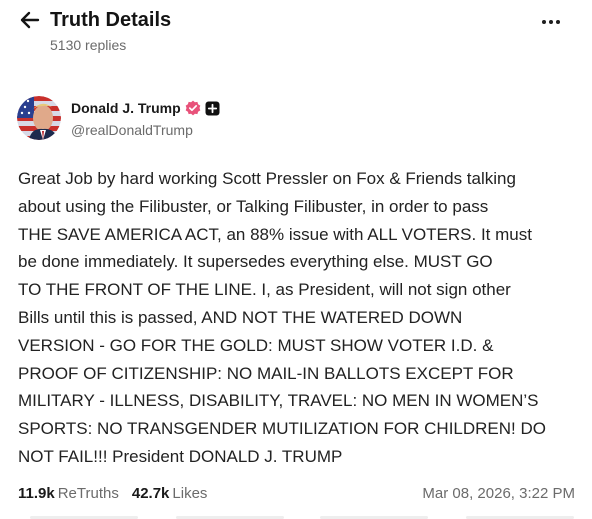  What do you see at coordinates (132, 130) in the screenshot?
I see `author-handle: @realDonaldTrump` at bounding box center [132, 130].